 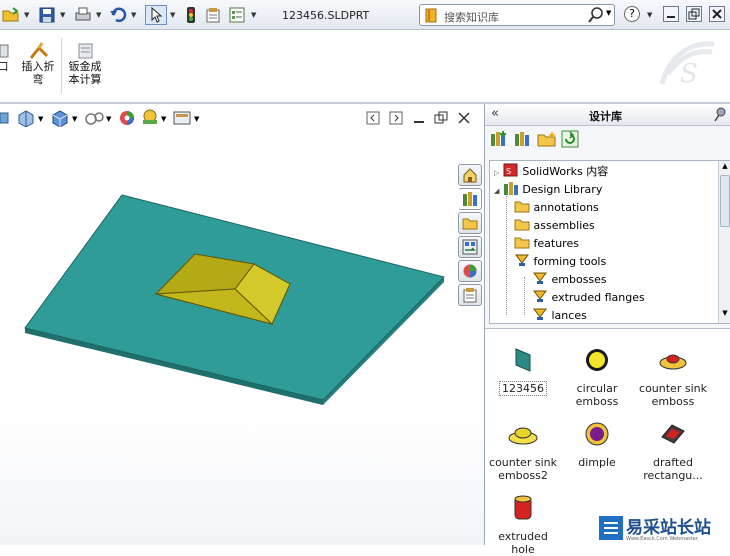 I want to click on watermark-text: 易采站长站, so click(x=668, y=528).